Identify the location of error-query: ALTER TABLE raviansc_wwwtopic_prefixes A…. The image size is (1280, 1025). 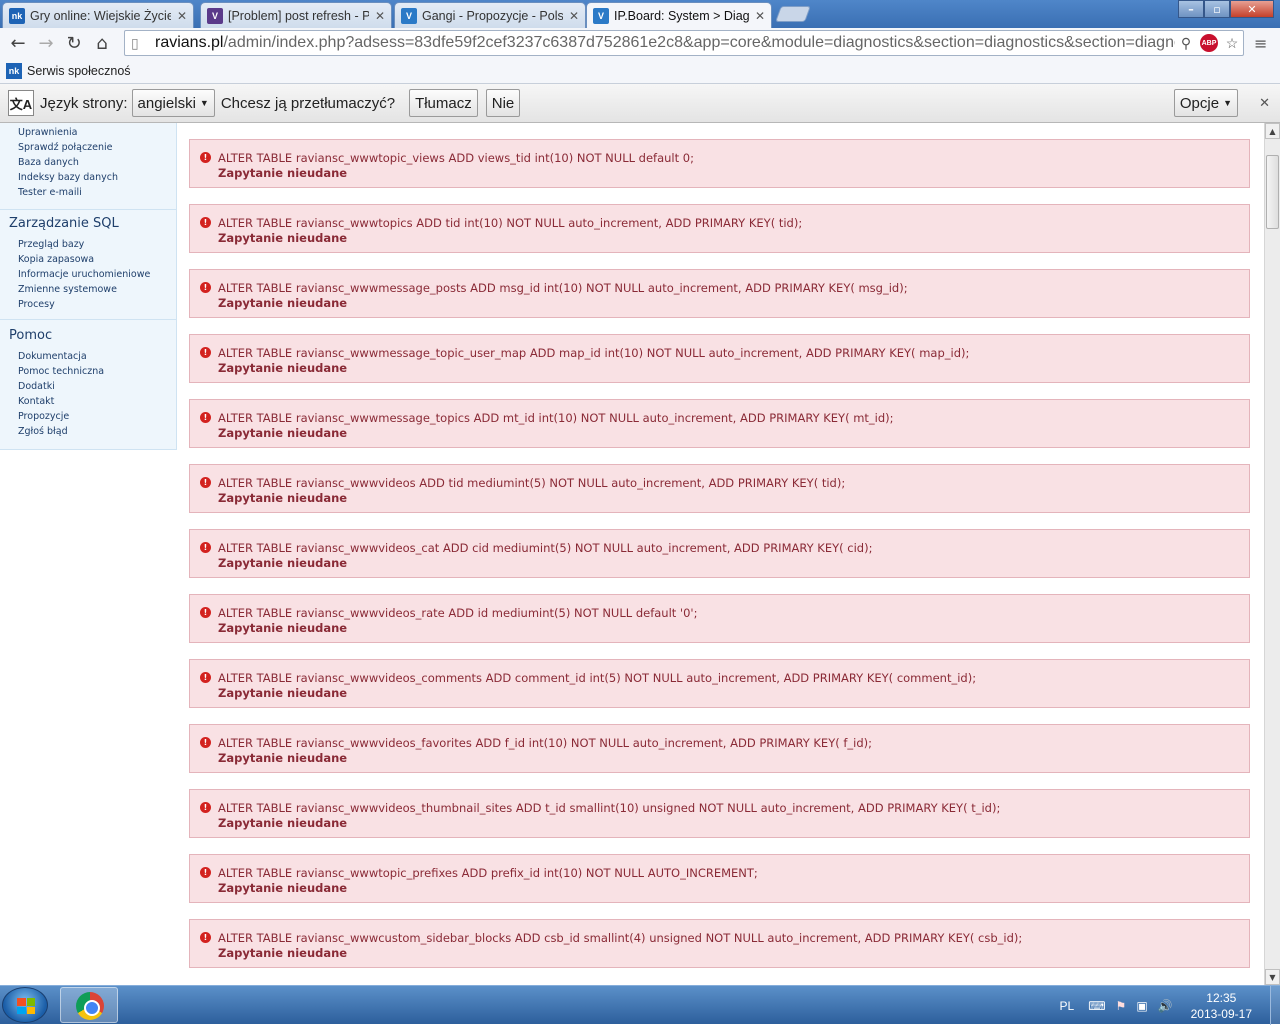
(488, 873).